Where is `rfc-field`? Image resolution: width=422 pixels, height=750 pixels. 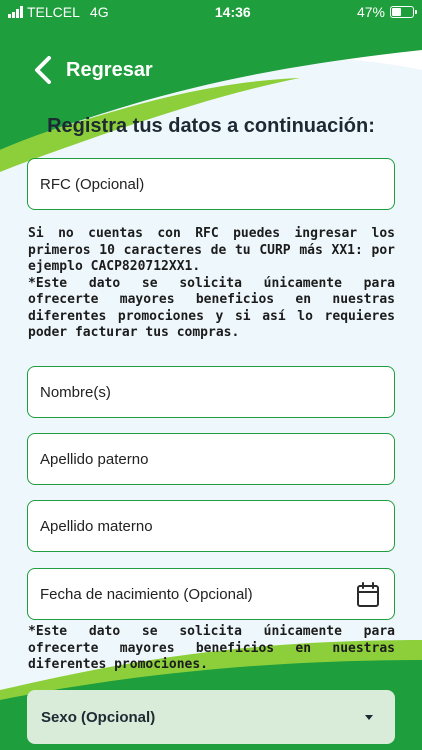 rfc-field is located at coordinates (211, 184).